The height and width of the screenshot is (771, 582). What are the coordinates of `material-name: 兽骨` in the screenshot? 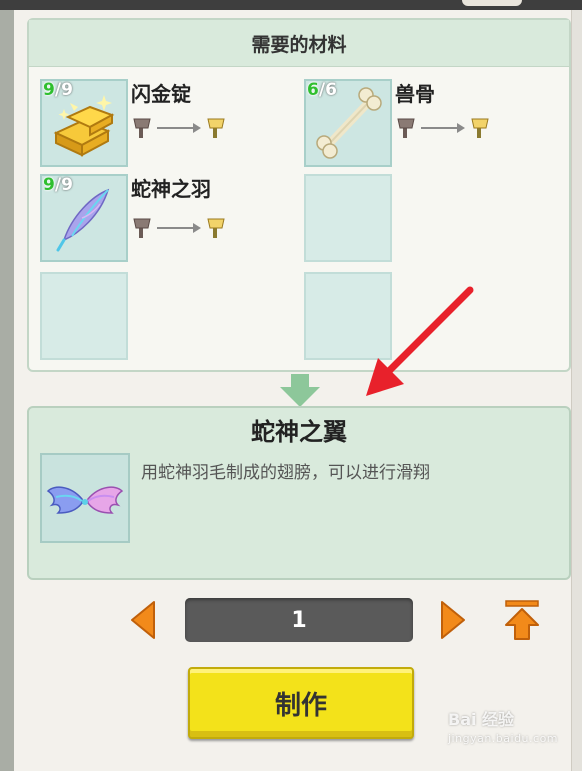 It's located at (415, 94).